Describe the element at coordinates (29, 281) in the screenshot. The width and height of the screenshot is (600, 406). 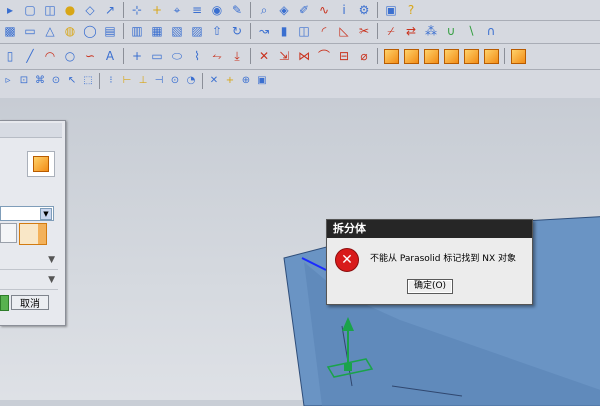
I see `preview-section: ▼` at that location.